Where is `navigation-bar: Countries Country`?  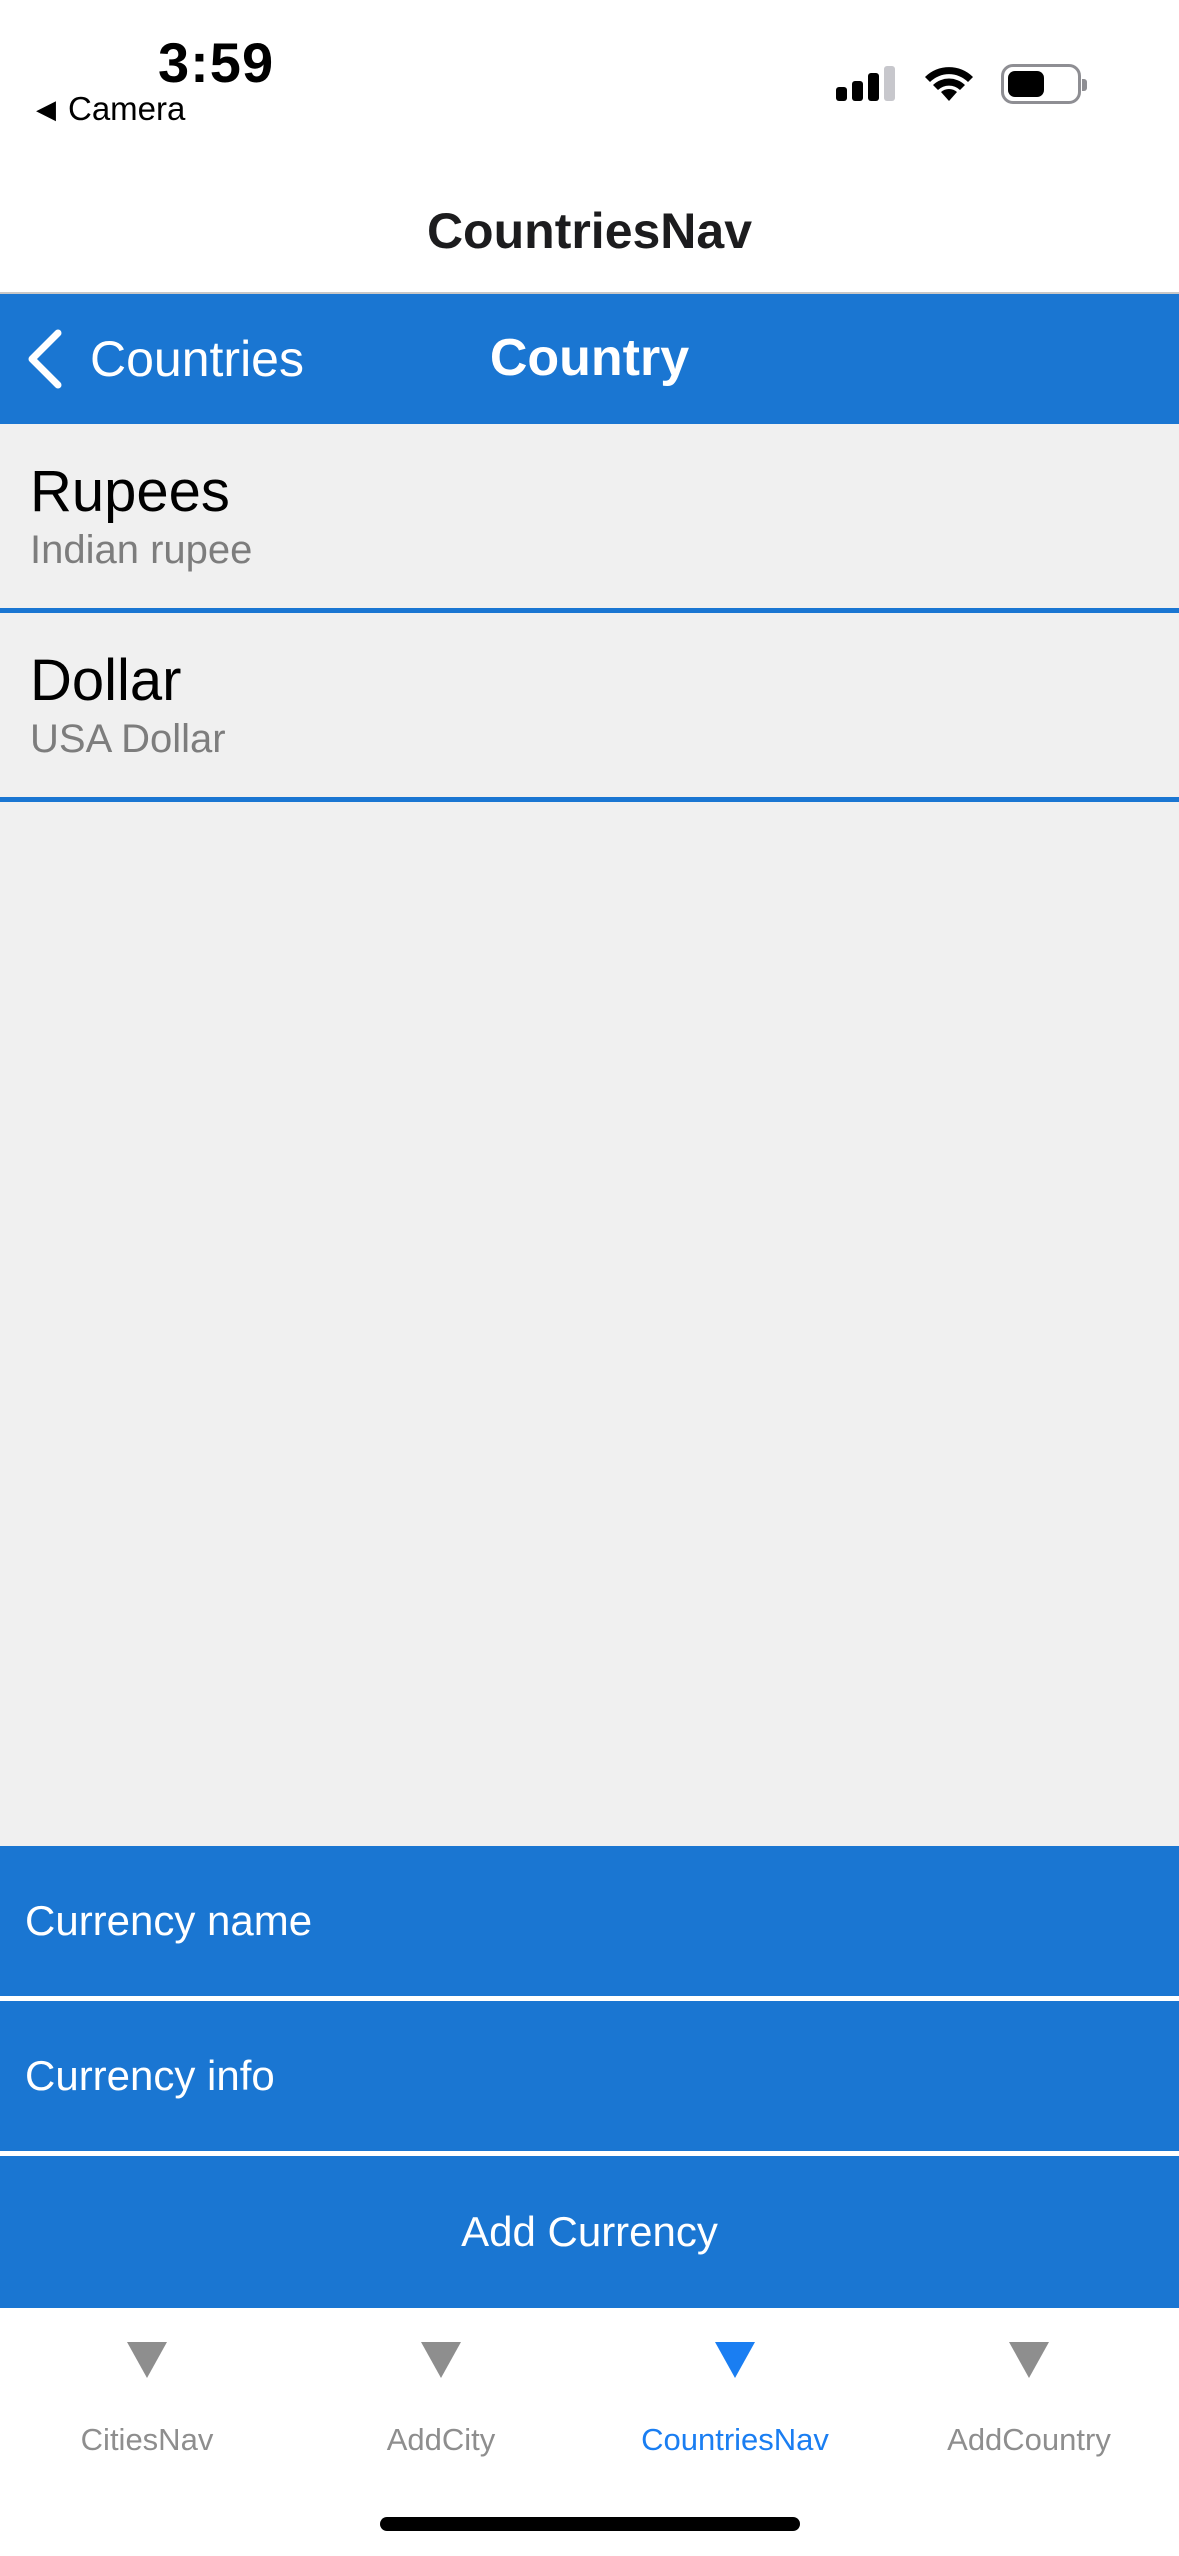 navigation-bar: Countries Country is located at coordinates (589, 359).